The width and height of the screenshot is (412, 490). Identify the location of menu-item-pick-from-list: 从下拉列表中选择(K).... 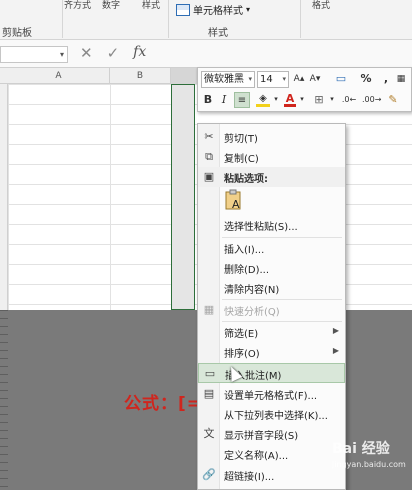
(271, 414).